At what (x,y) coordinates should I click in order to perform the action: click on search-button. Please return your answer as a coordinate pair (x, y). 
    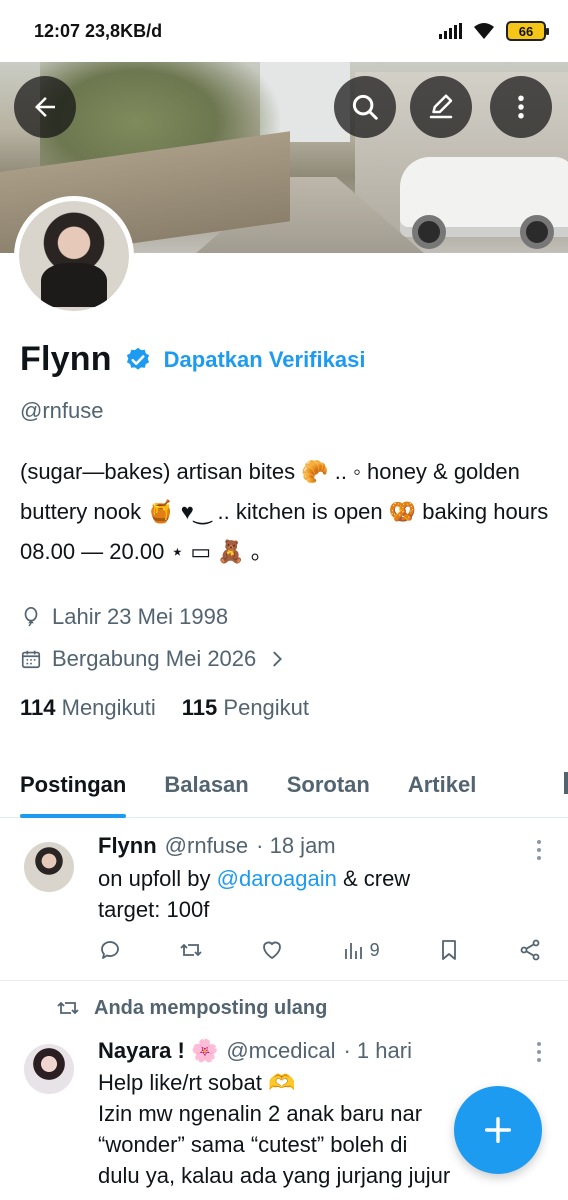
    Looking at the image, I should click on (365, 107).